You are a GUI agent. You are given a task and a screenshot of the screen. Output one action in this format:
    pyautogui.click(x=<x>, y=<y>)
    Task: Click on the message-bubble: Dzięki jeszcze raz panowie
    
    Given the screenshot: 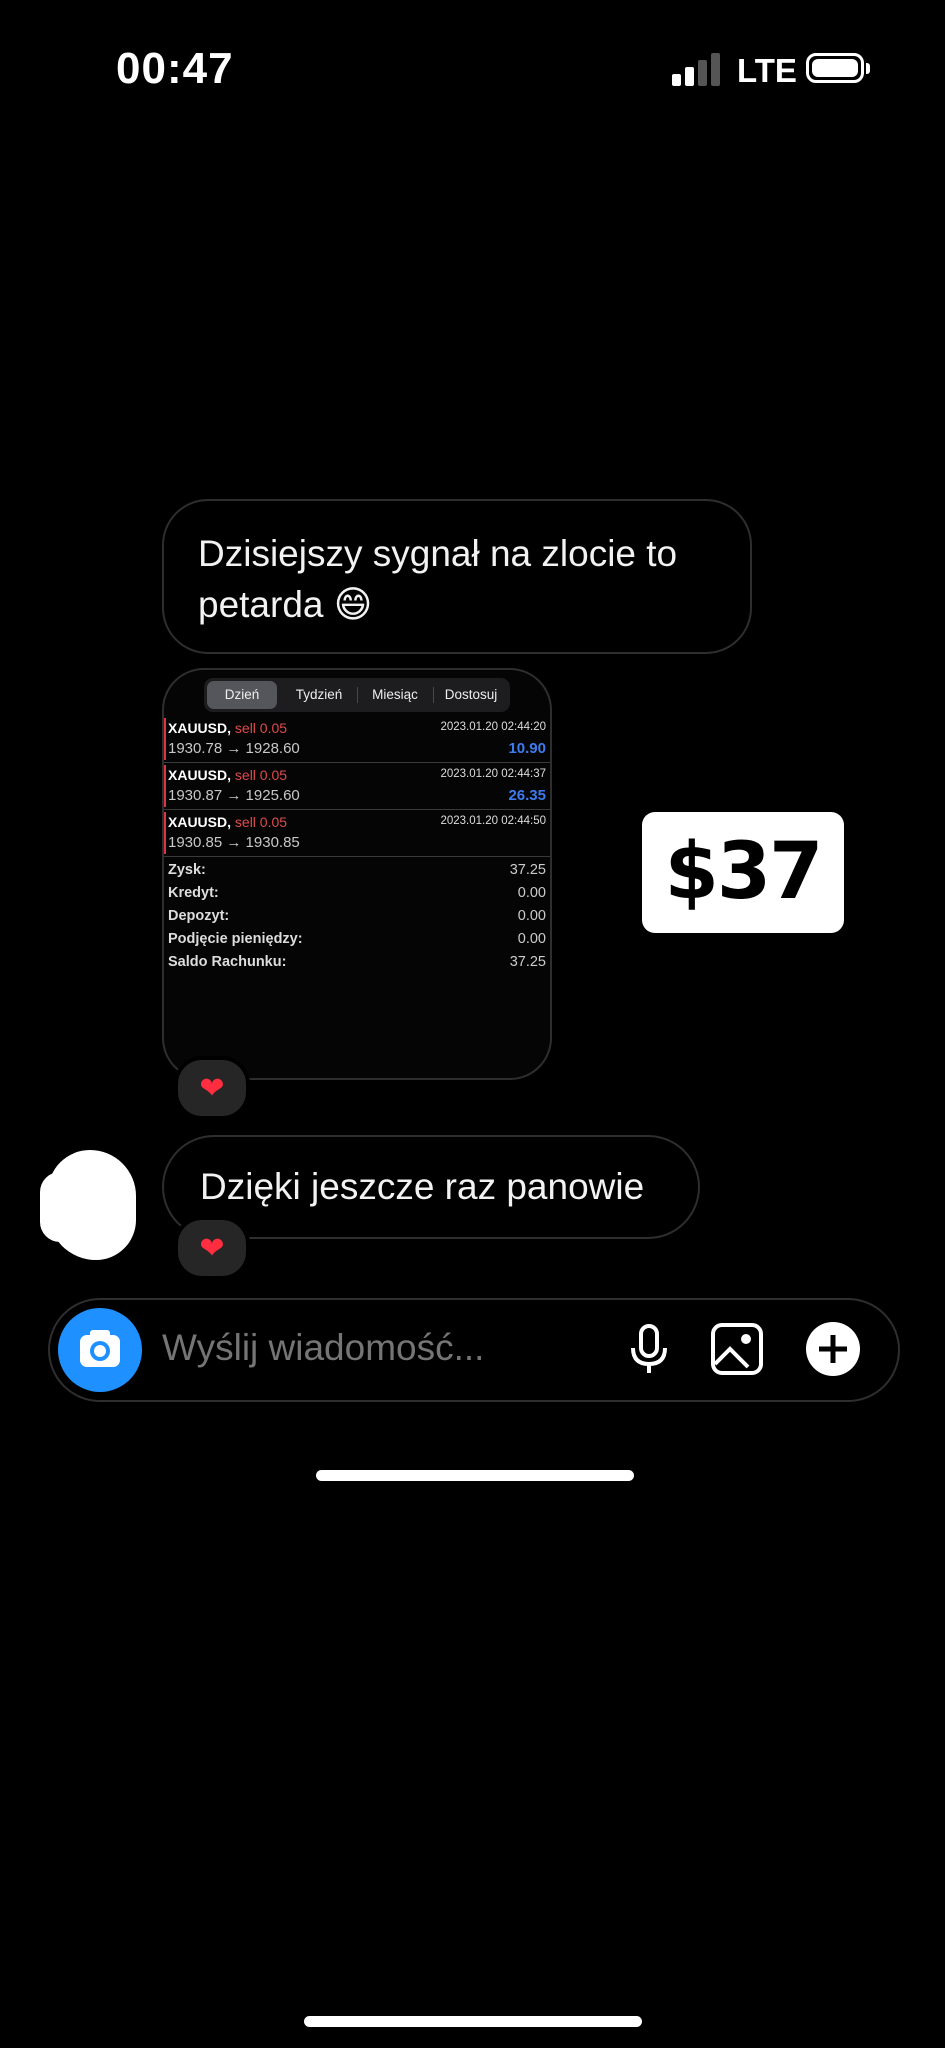 What is the action you would take?
    pyautogui.click(x=431, y=1187)
    